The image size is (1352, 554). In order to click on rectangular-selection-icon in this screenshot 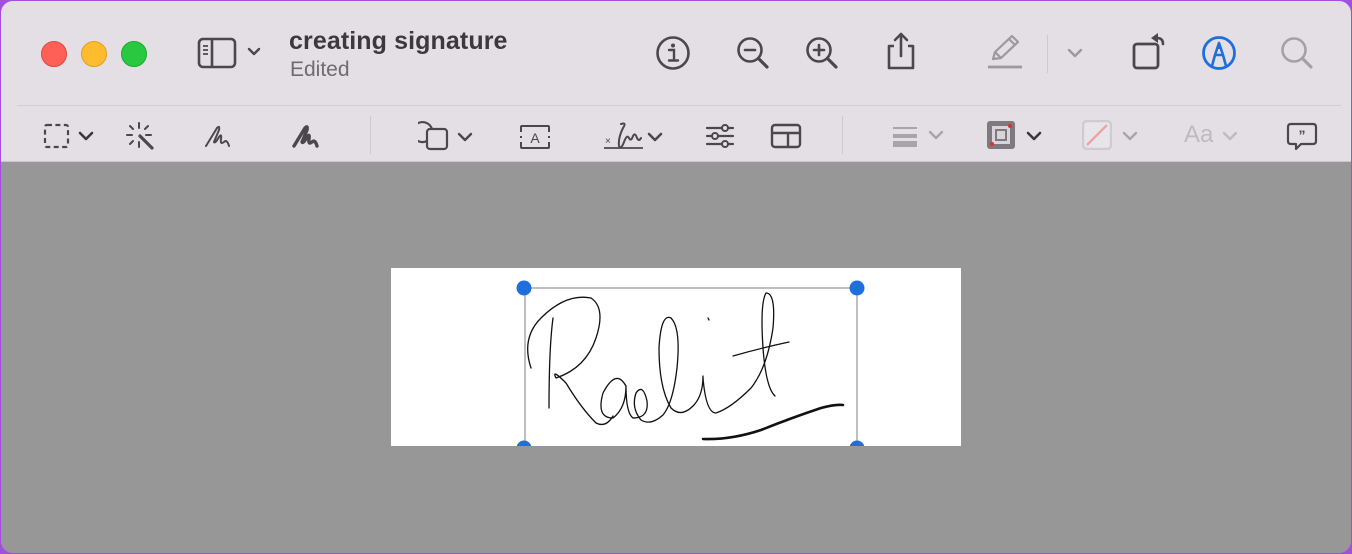, I will do `click(57, 136)`.